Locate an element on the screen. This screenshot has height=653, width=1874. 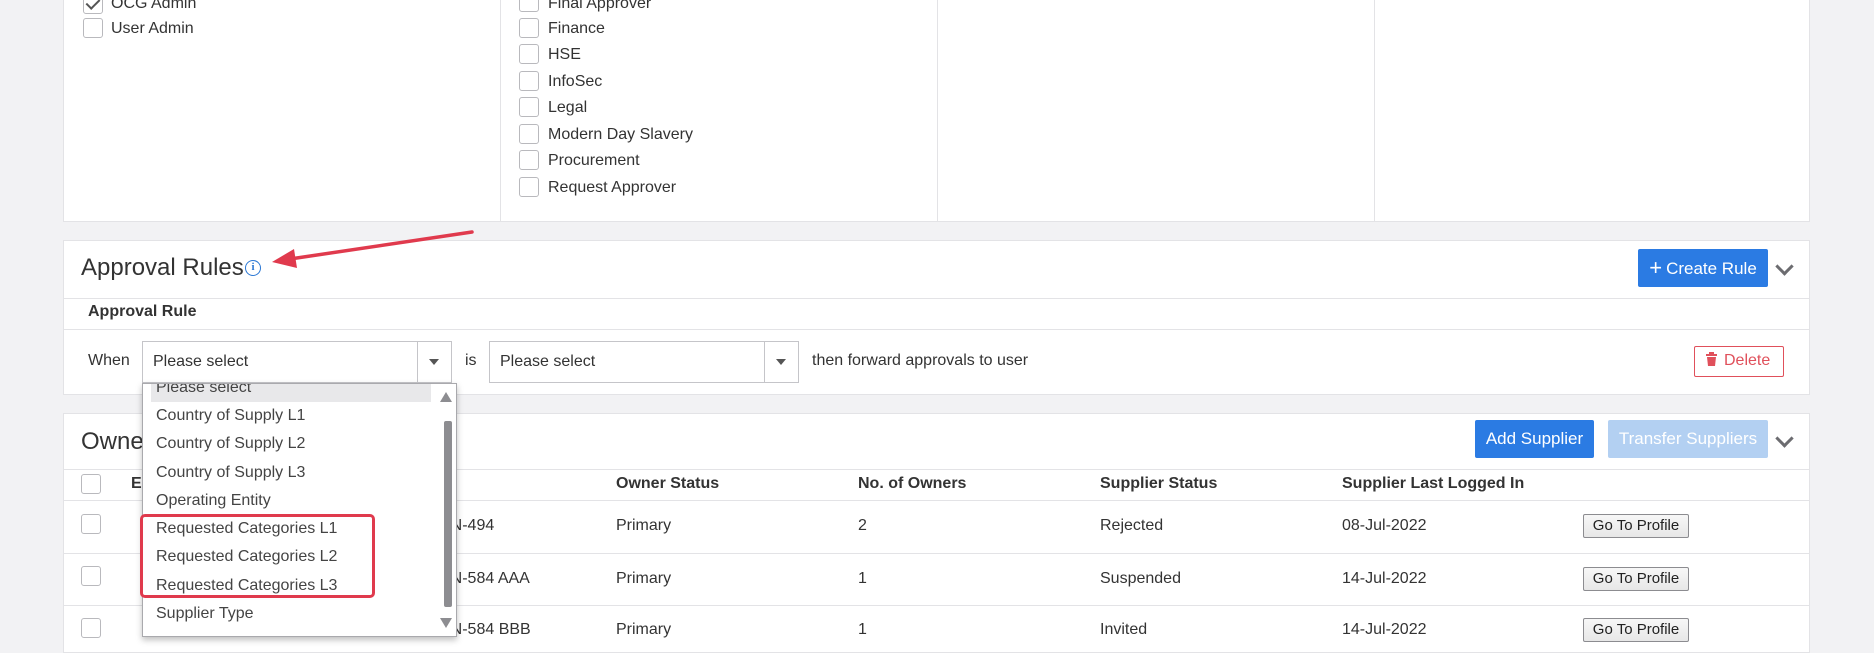
role-label-legal: Legal is located at coordinates (568, 107).